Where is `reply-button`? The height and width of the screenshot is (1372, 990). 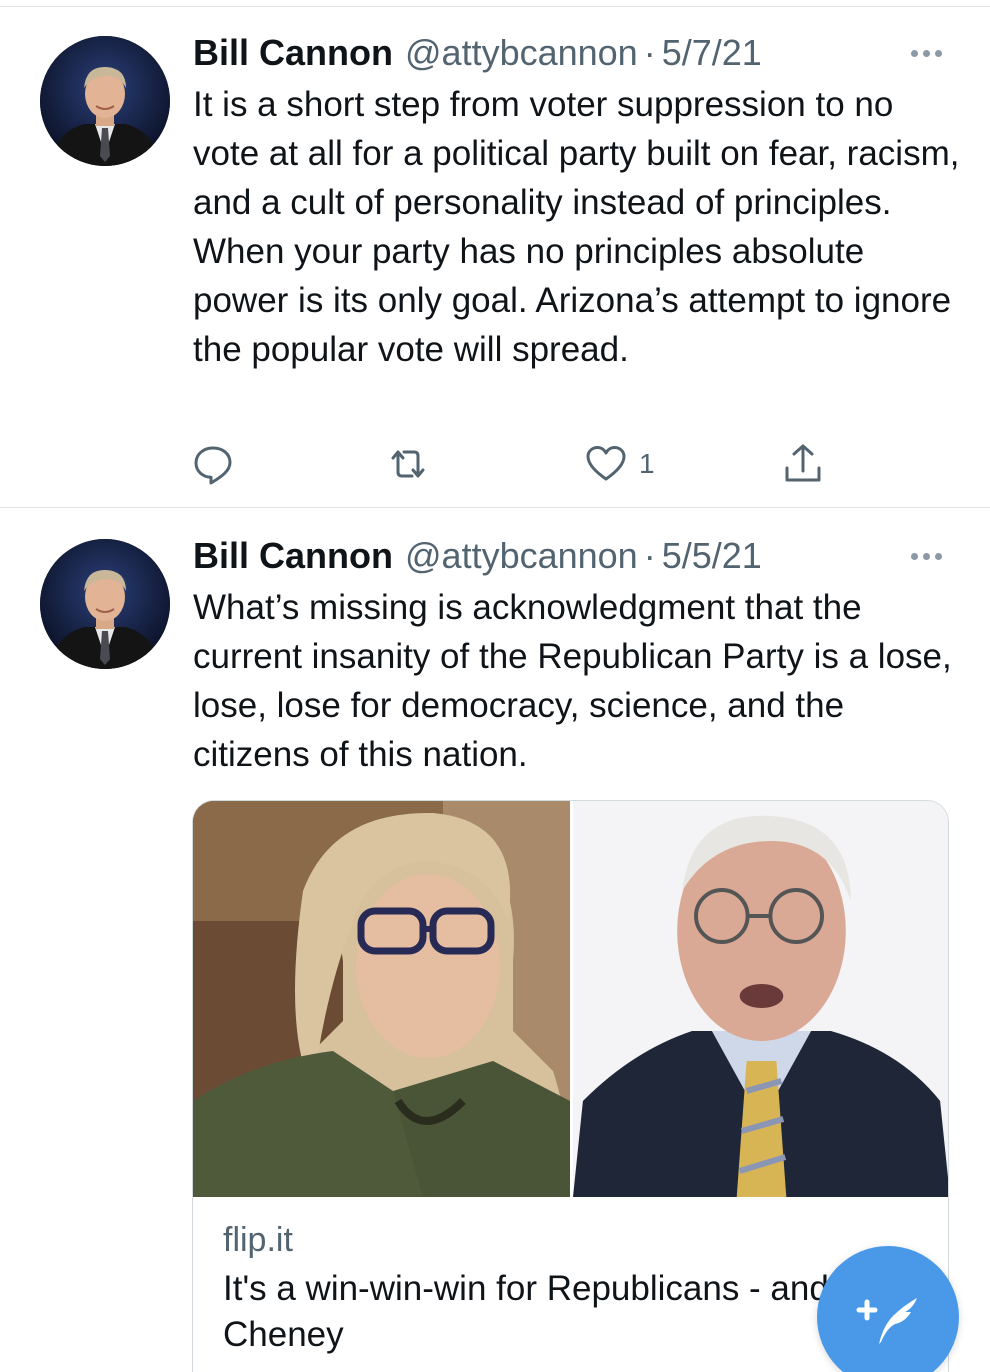
reply-button is located at coordinates (213, 464).